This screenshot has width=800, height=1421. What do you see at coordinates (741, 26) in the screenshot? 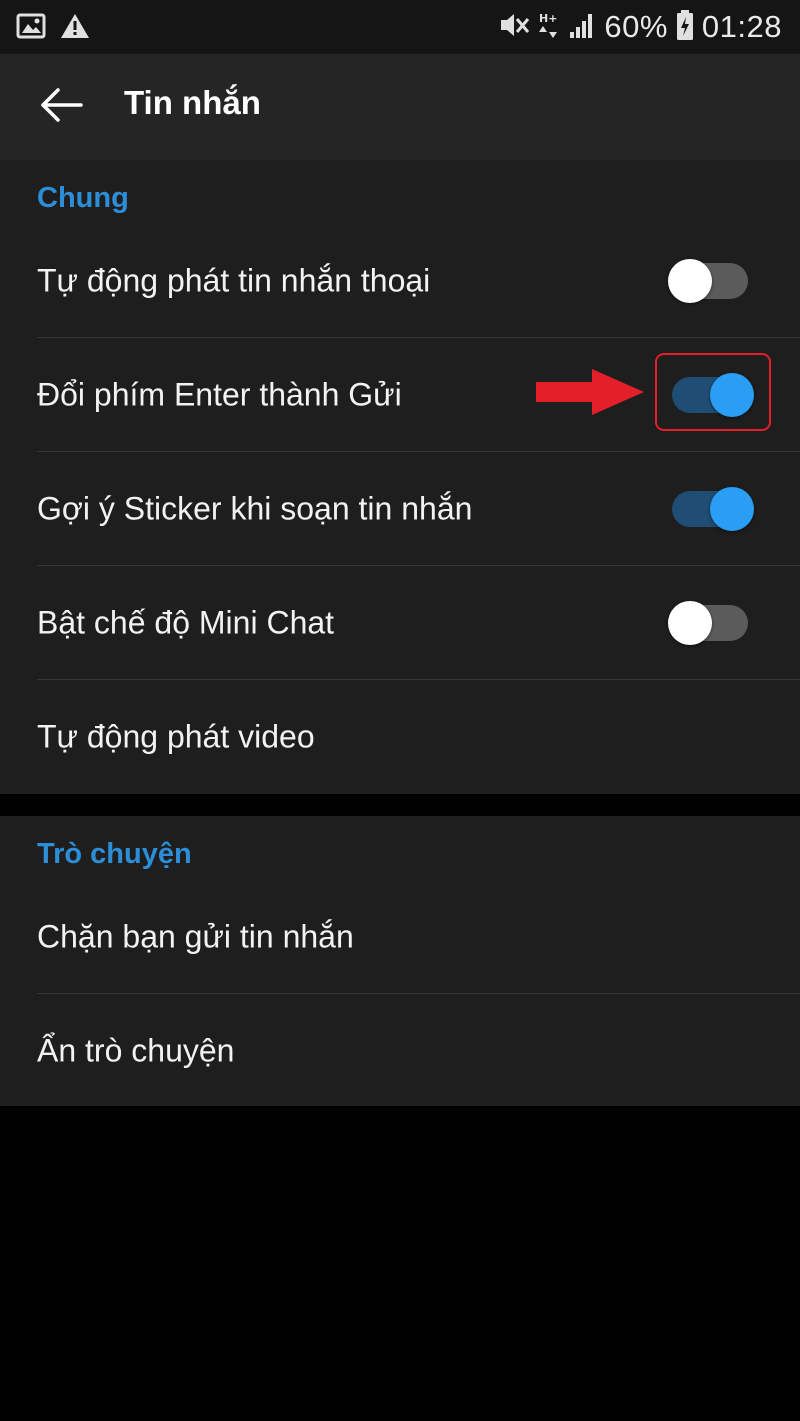
I see `clock: 01:28` at bounding box center [741, 26].